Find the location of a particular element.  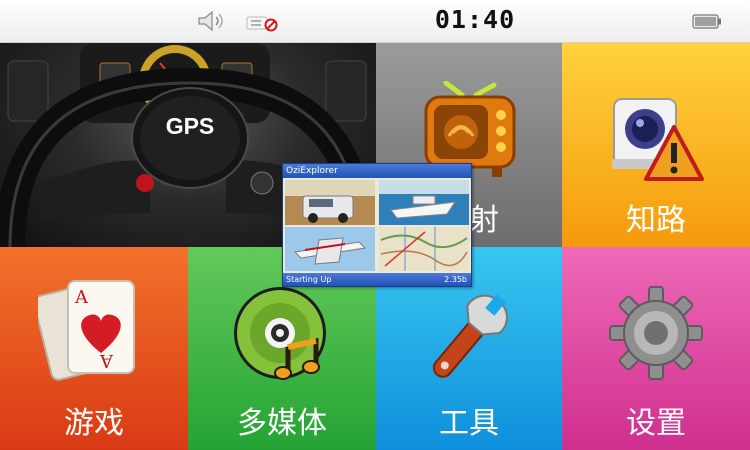

splash-status-bar: Starting Up 2.35b is located at coordinates (377, 279).